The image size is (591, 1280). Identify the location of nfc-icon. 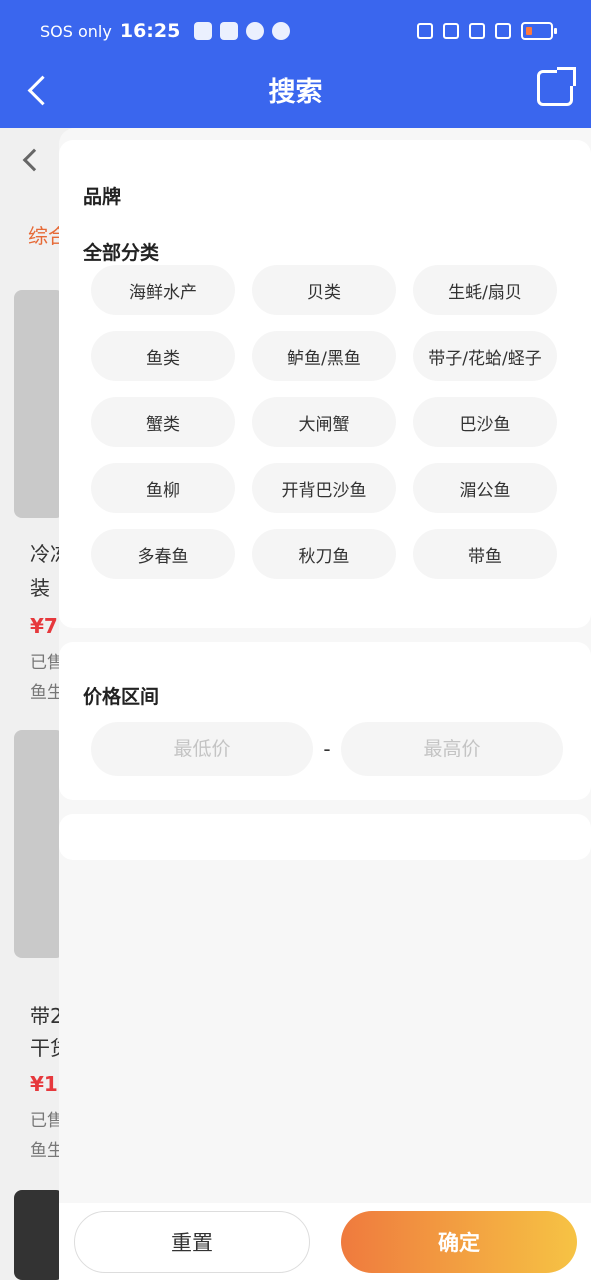
(425, 31).